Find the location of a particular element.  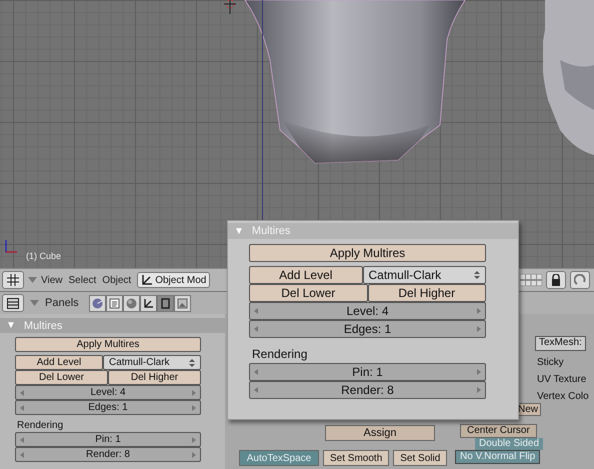

square-icon is located at coordinates (165, 303).